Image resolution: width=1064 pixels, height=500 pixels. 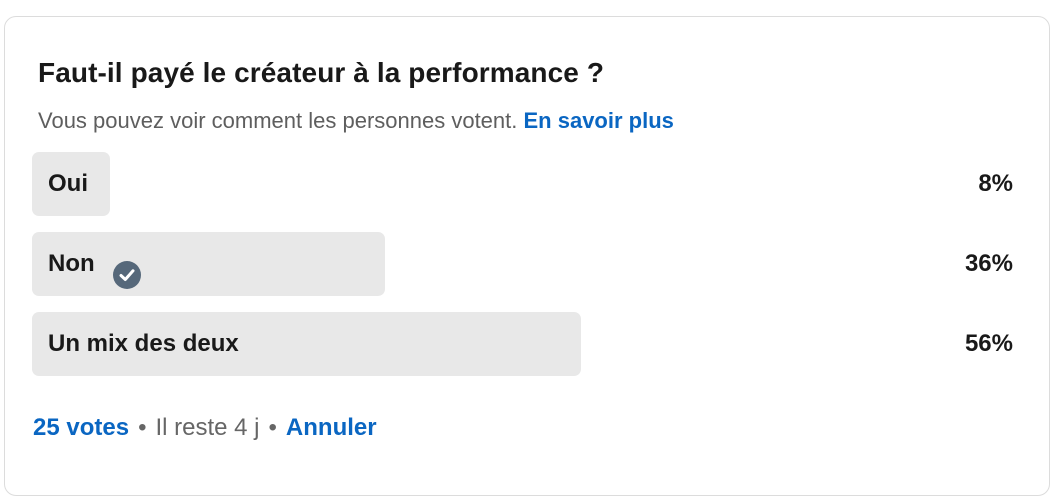 What do you see at coordinates (995, 183) in the screenshot?
I see `poll-option-percent: 8%` at bounding box center [995, 183].